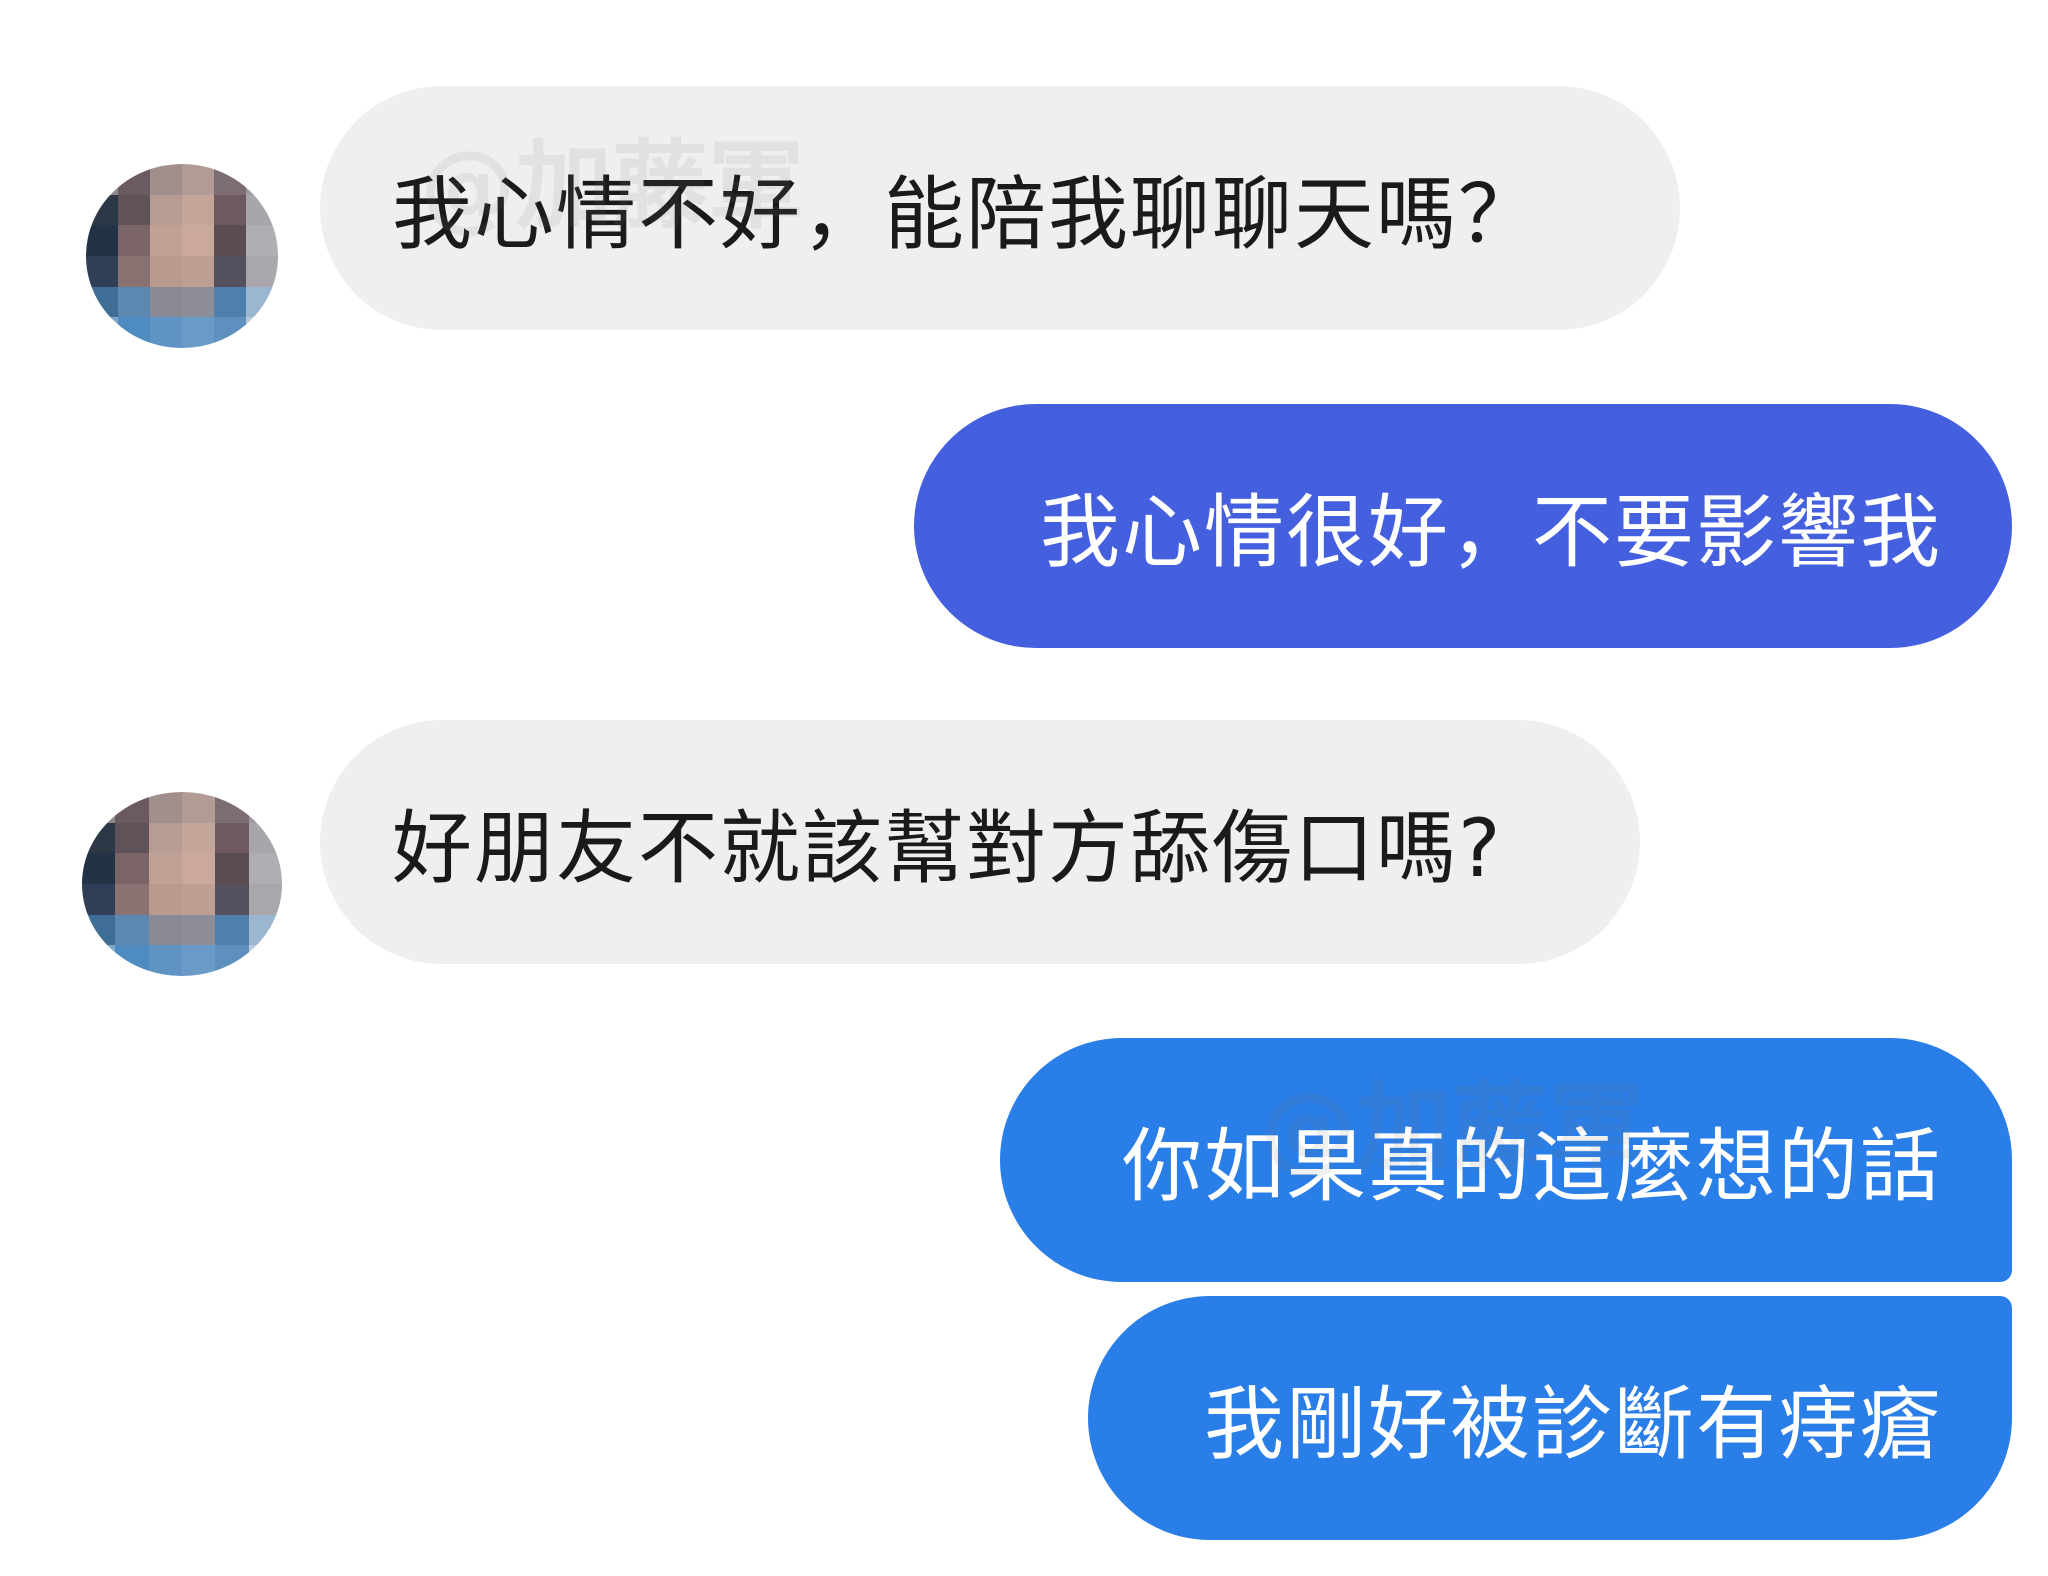 This screenshot has height=1576, width=2048. I want to click on message-text: 我心情不好，能陪我聊聊天嗎？, so click(966, 214).